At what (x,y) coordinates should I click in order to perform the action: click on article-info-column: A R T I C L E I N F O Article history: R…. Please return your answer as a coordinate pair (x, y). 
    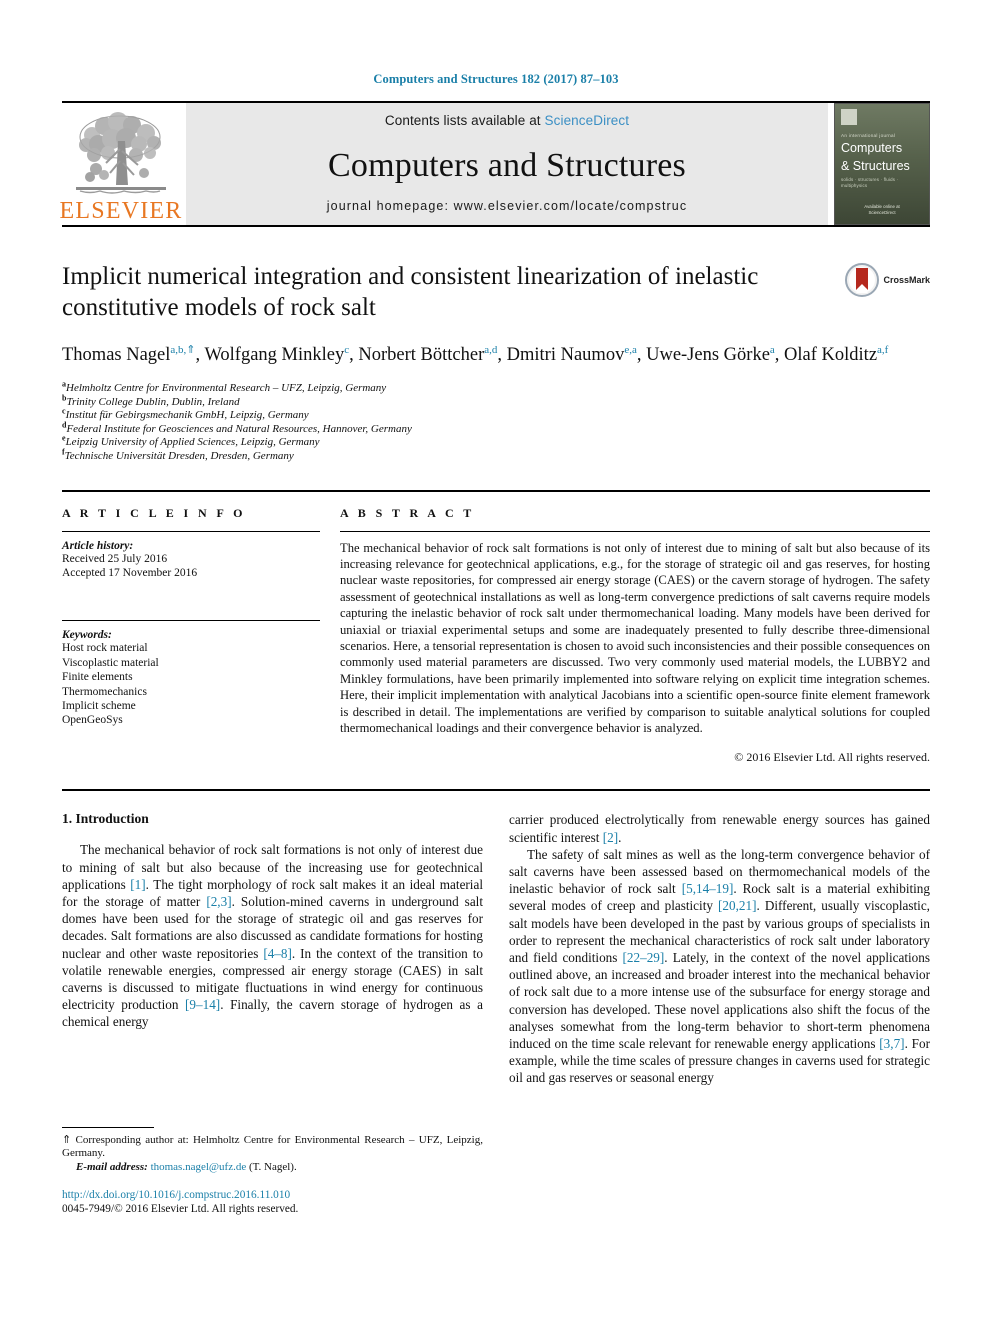
    Looking at the image, I should click on (201, 636).